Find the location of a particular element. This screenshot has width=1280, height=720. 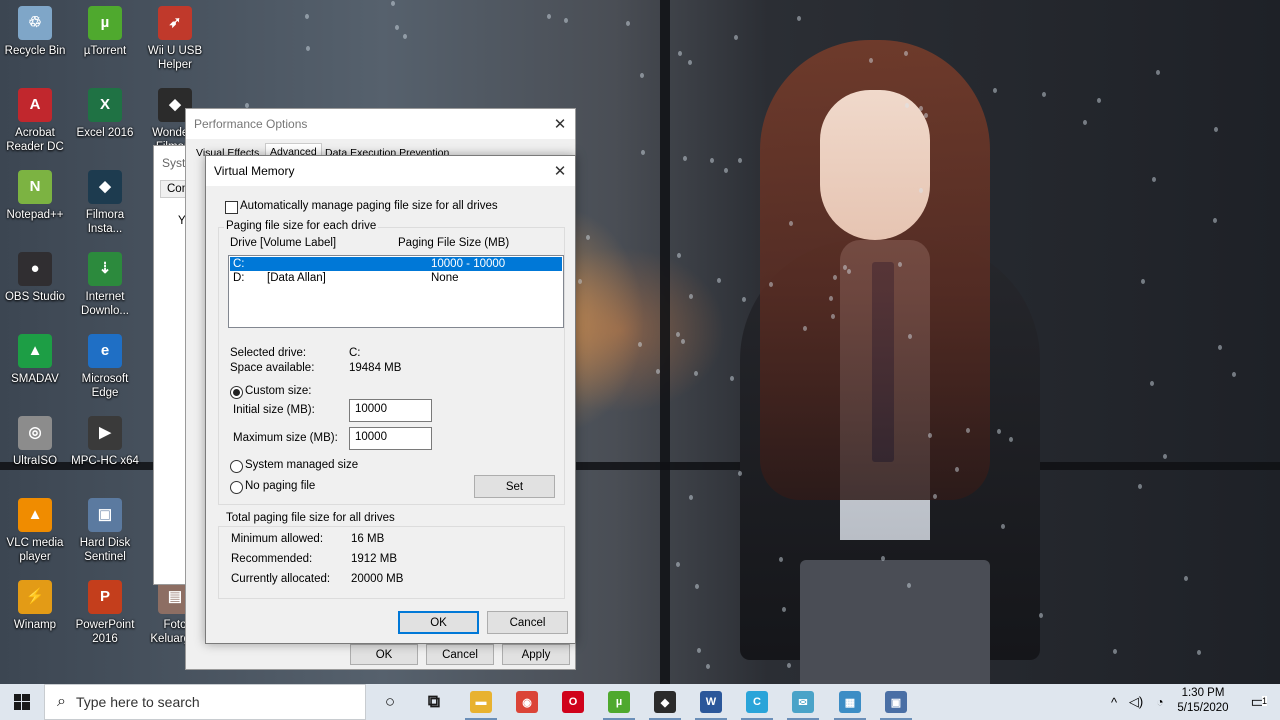

desktop-icon-label: Winamp is located at coordinates (35, 625).